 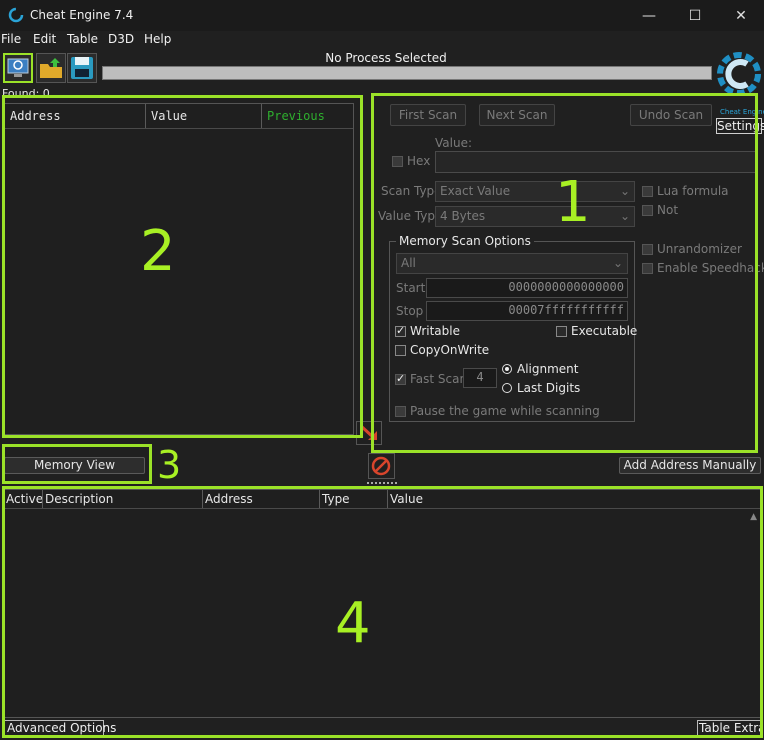 I want to click on window-title: Cheat Engine 7.4, so click(x=82, y=15).